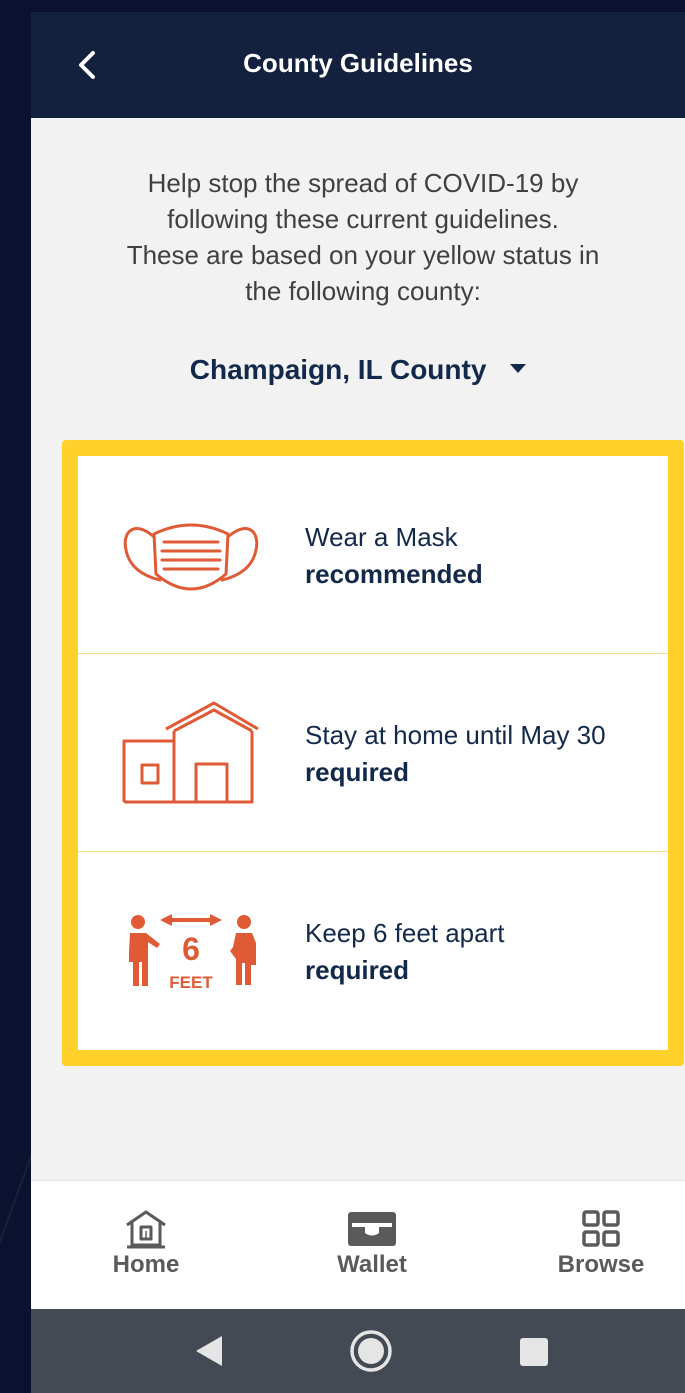  What do you see at coordinates (190, 752) in the screenshot?
I see `house-icon` at bounding box center [190, 752].